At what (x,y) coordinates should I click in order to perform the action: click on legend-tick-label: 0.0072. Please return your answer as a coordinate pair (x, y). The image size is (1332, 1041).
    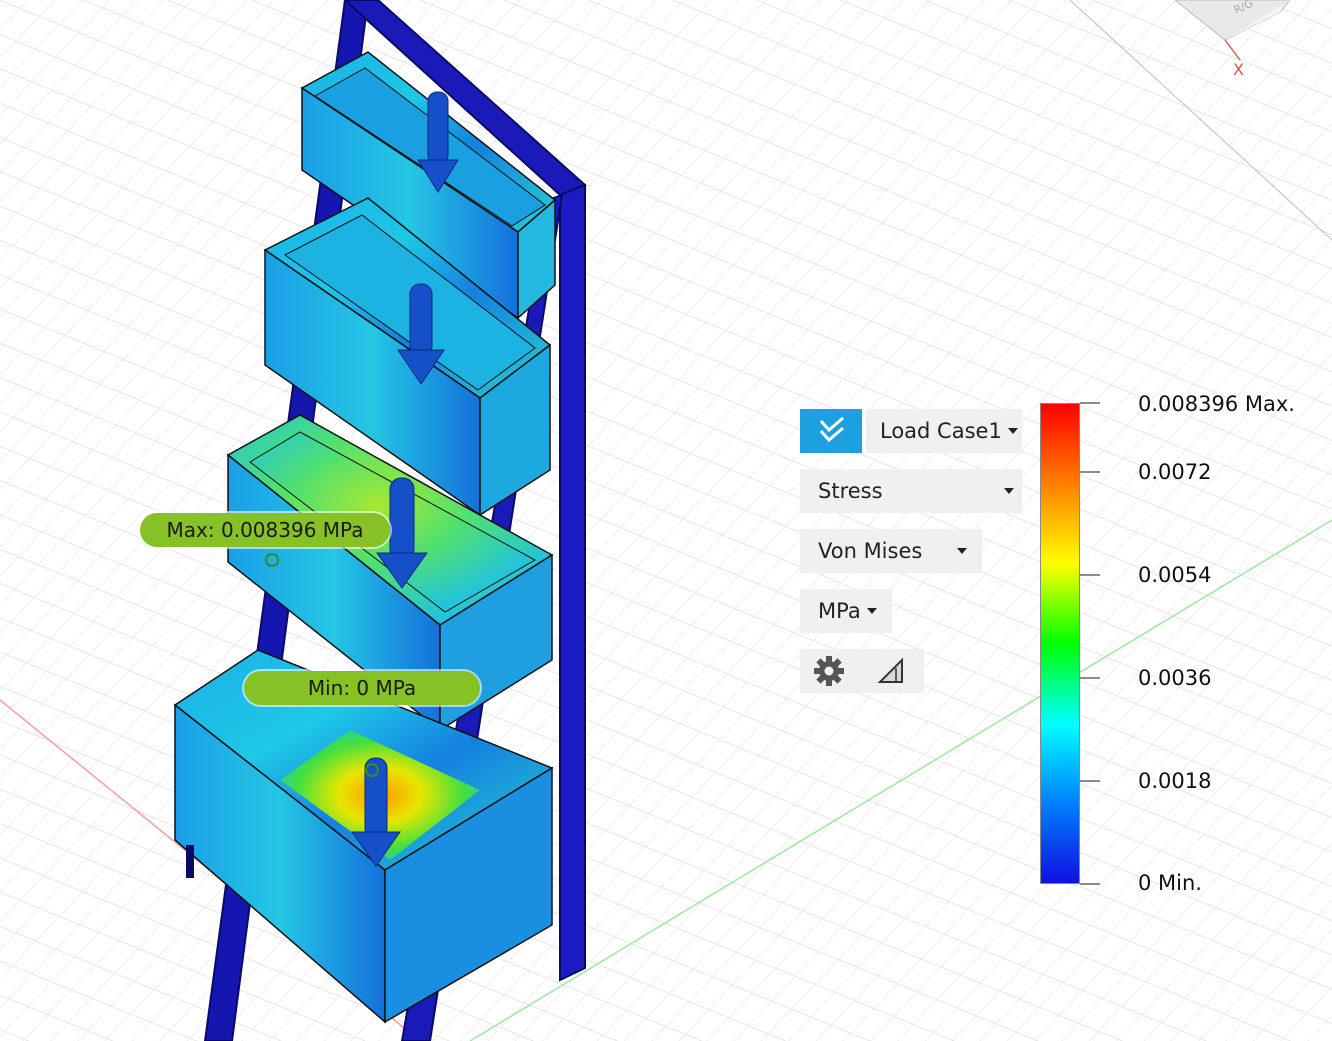
    Looking at the image, I should click on (1175, 472).